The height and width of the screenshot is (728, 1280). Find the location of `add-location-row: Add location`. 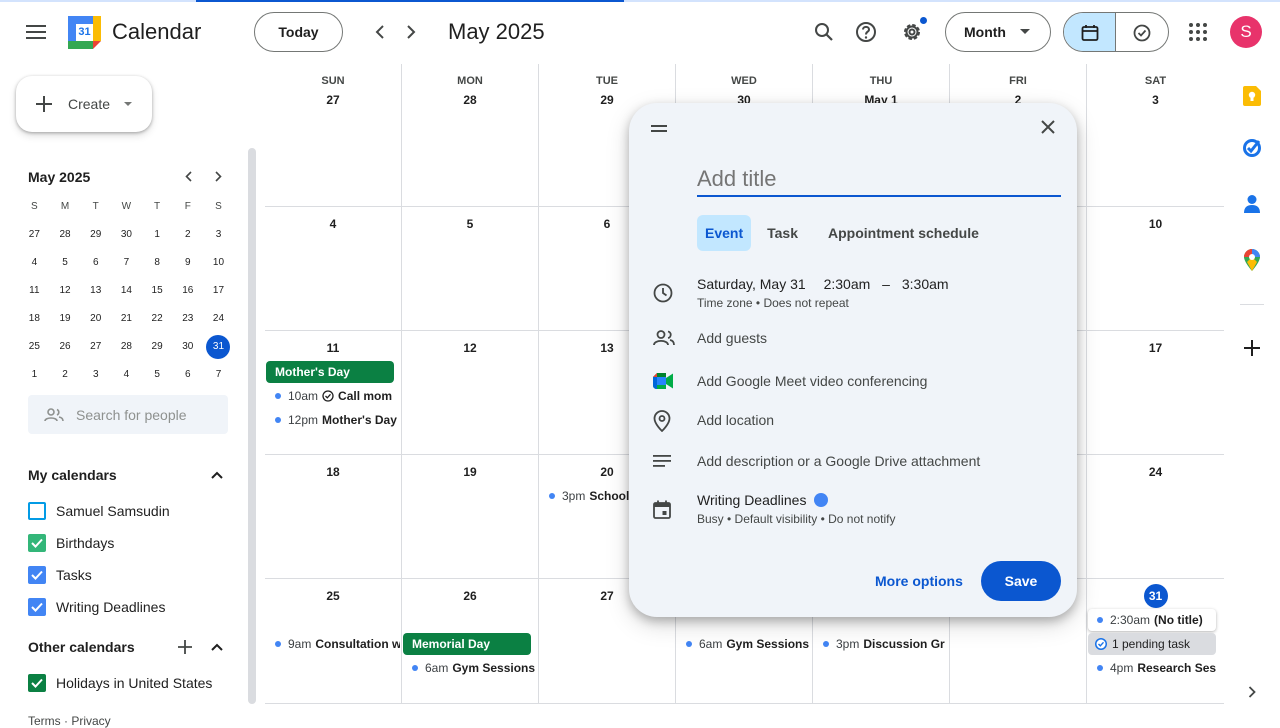

add-location-row: Add location is located at coordinates (735, 420).